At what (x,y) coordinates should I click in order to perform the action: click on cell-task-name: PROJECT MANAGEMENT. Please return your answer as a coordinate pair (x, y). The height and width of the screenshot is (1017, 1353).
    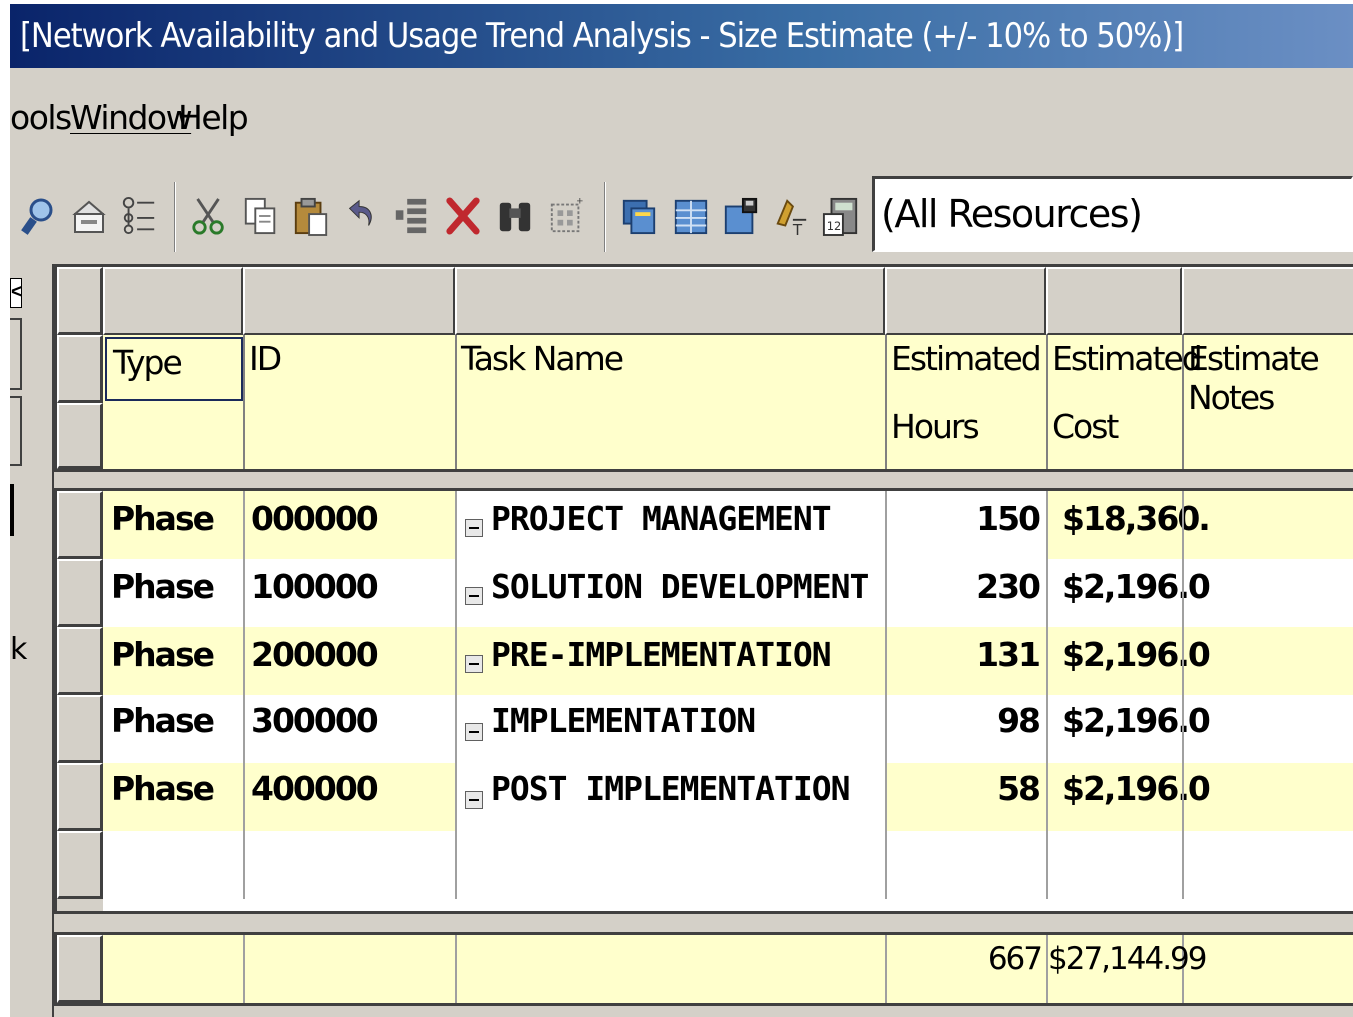
    Looking at the image, I should click on (661, 518).